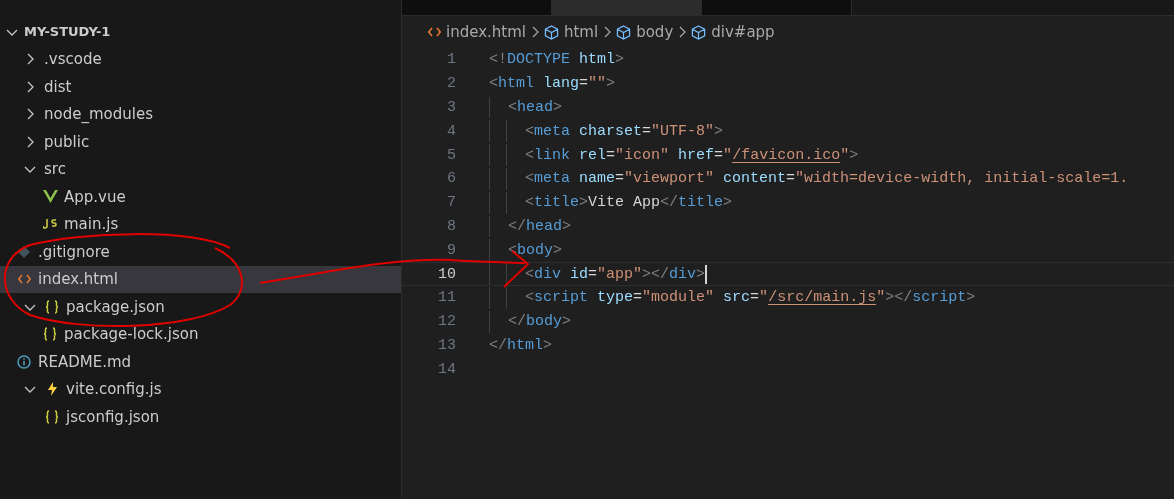  Describe the element at coordinates (624, 131) in the screenshot. I see `code-line: <meta charset="UTF-8">` at that location.